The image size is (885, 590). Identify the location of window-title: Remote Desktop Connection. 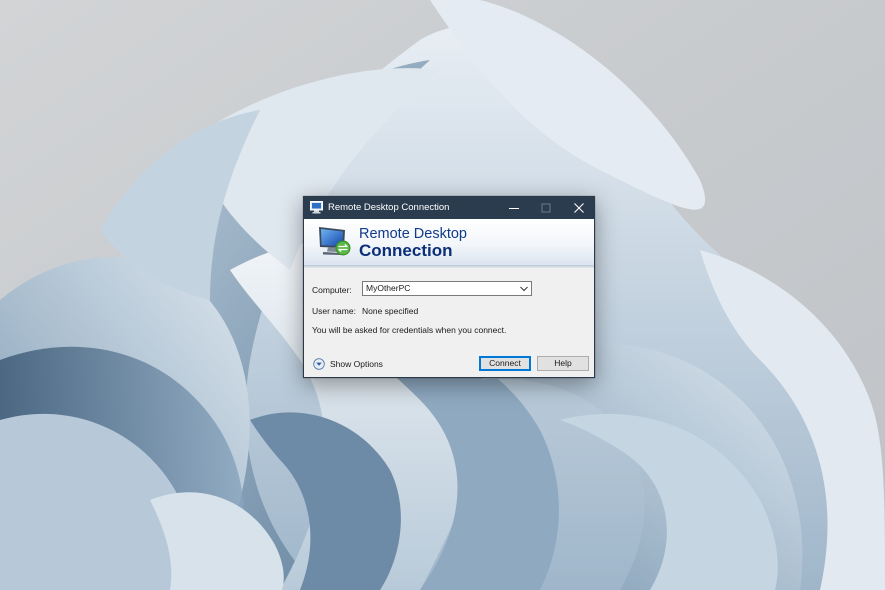
(389, 207).